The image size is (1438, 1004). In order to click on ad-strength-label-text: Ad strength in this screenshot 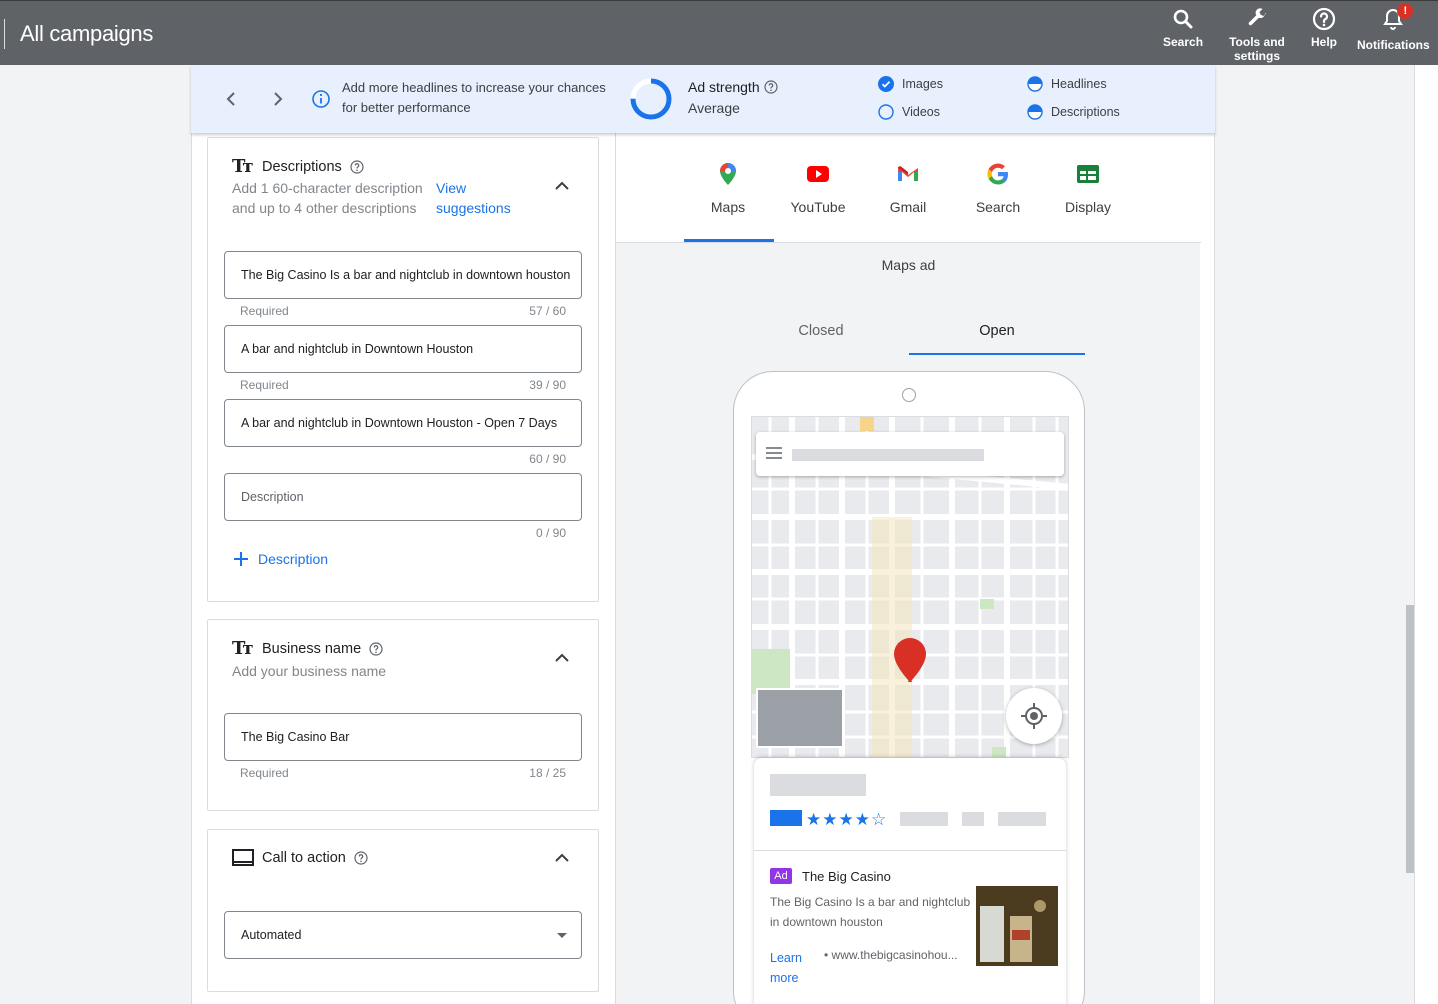, I will do `click(724, 87)`.